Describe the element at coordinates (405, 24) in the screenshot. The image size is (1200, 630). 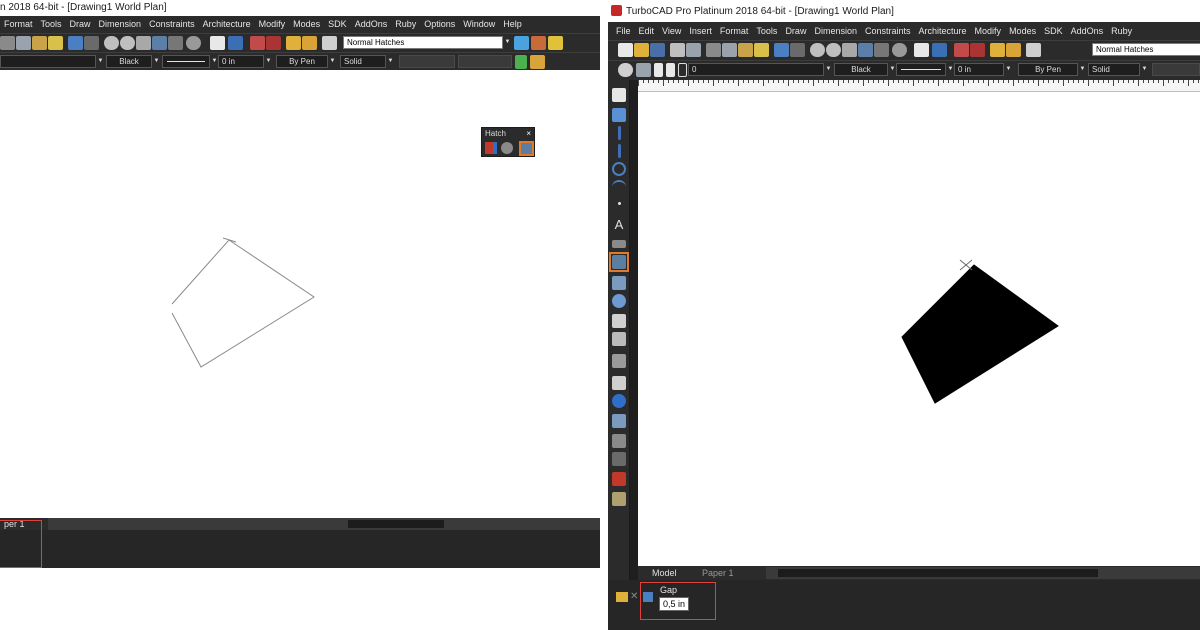
I see `menu-ruby: Ruby` at that location.